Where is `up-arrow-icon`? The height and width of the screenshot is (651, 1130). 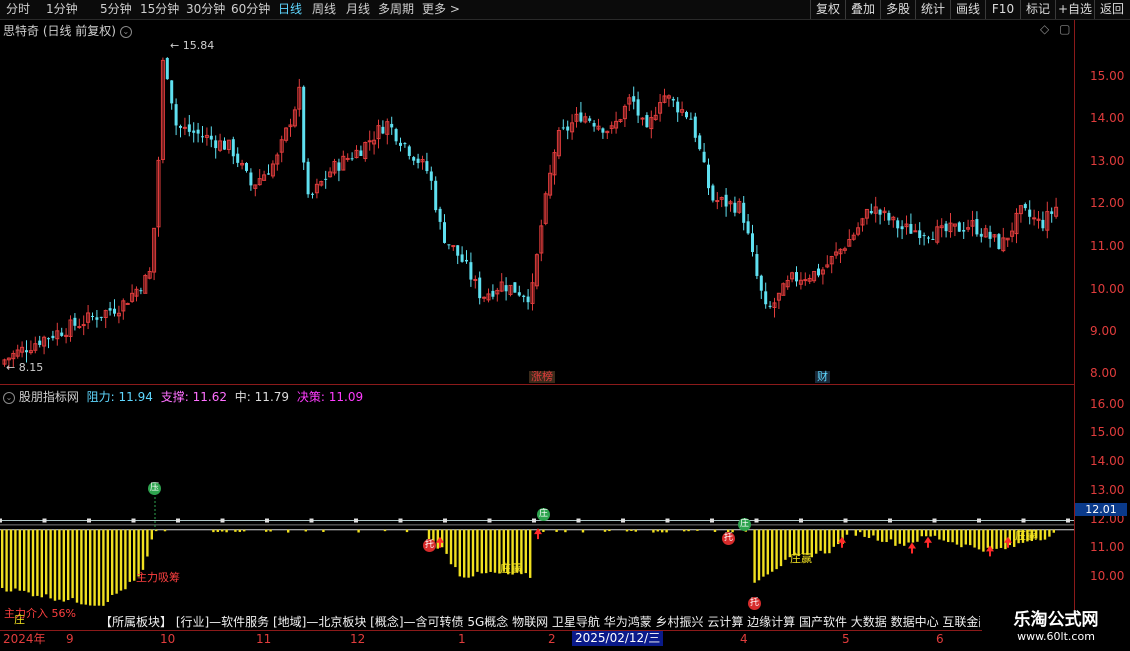
up-arrow-icon is located at coordinates (928, 542).